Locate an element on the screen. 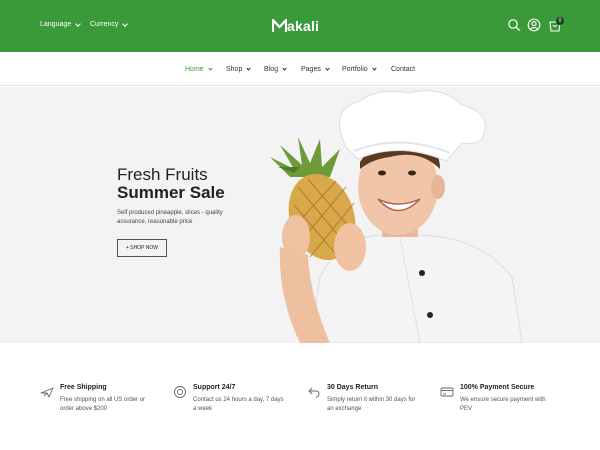  feature-title: Support 24/7 is located at coordinates (214, 387).